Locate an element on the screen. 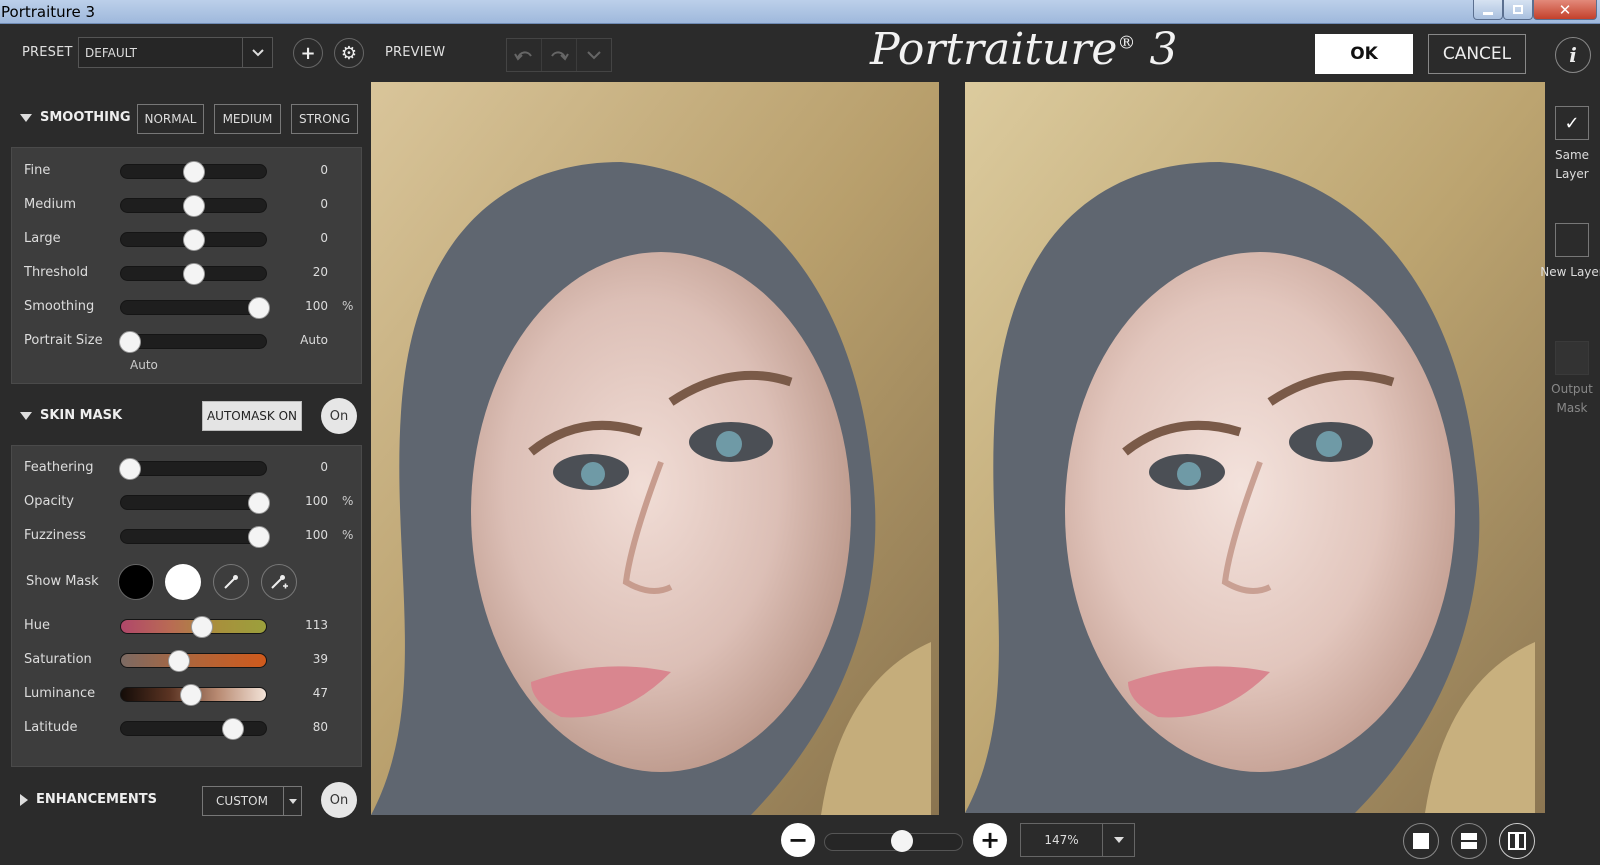  plus-icon: + is located at coordinates (308, 53).